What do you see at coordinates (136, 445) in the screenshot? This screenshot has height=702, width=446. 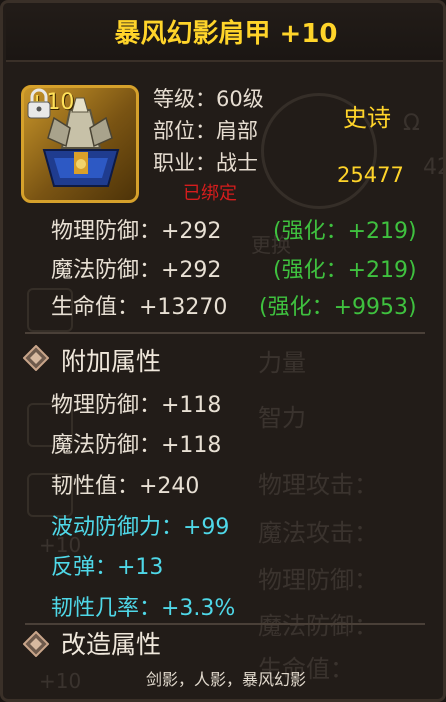 I see `bonus-stat: 魔法防御：+118` at bounding box center [136, 445].